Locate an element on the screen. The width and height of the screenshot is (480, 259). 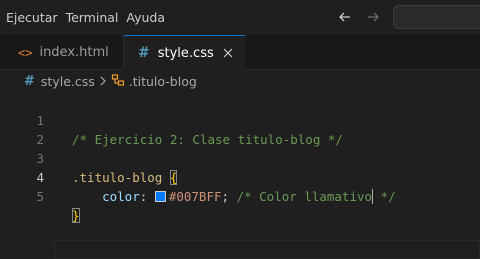
menu-ayuda: Ayuda is located at coordinates (145, 18).